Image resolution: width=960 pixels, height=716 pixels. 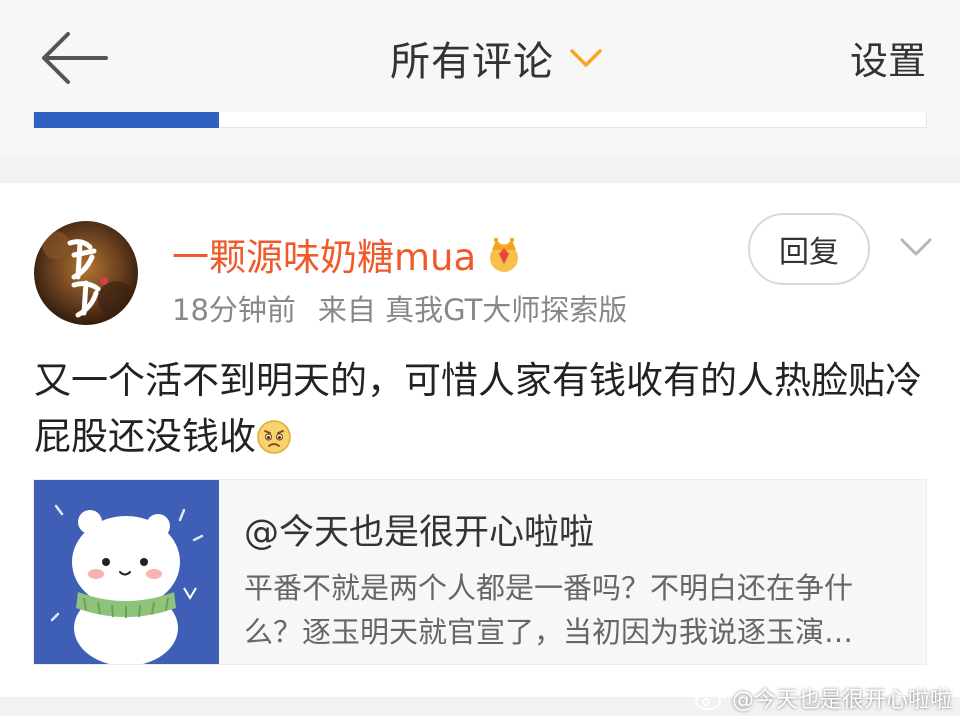 What do you see at coordinates (480, 120) in the screenshot?
I see `previous-comment-card` at bounding box center [480, 120].